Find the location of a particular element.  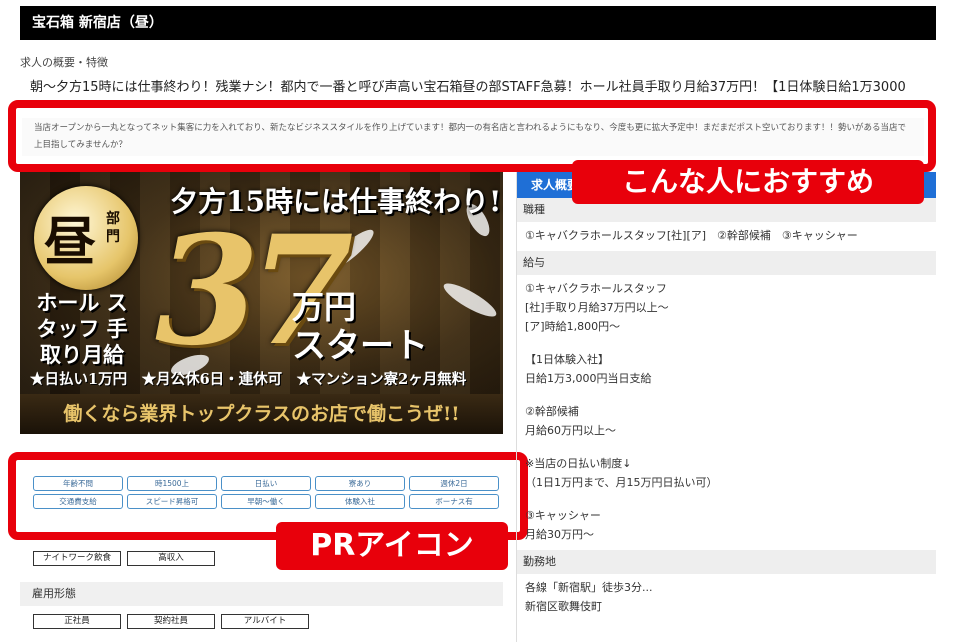

banner-bullets: ★日払い1万円 ★月公休6日・連休可 ★マンション寮2ヶ月無料 is located at coordinates (248, 379).